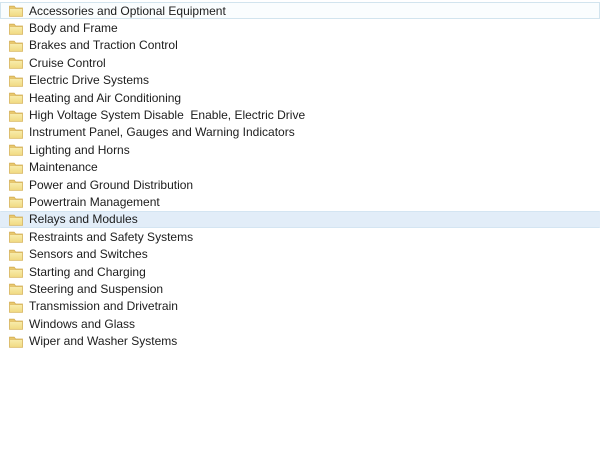 The width and height of the screenshot is (600, 456). Describe the element at coordinates (103, 306) in the screenshot. I see `tree-item-label: Transmission and Drivetrain` at that location.